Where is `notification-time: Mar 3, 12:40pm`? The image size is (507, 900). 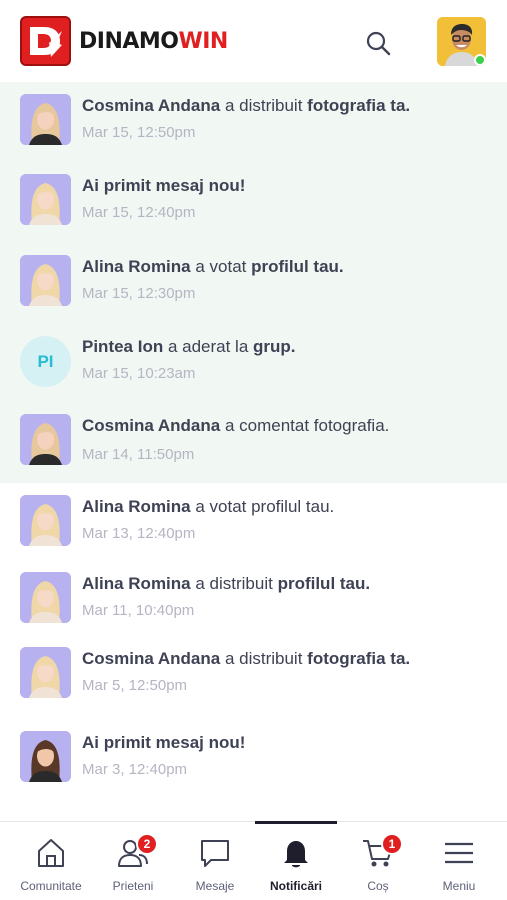 notification-time: Mar 3, 12:40pm is located at coordinates (135, 769).